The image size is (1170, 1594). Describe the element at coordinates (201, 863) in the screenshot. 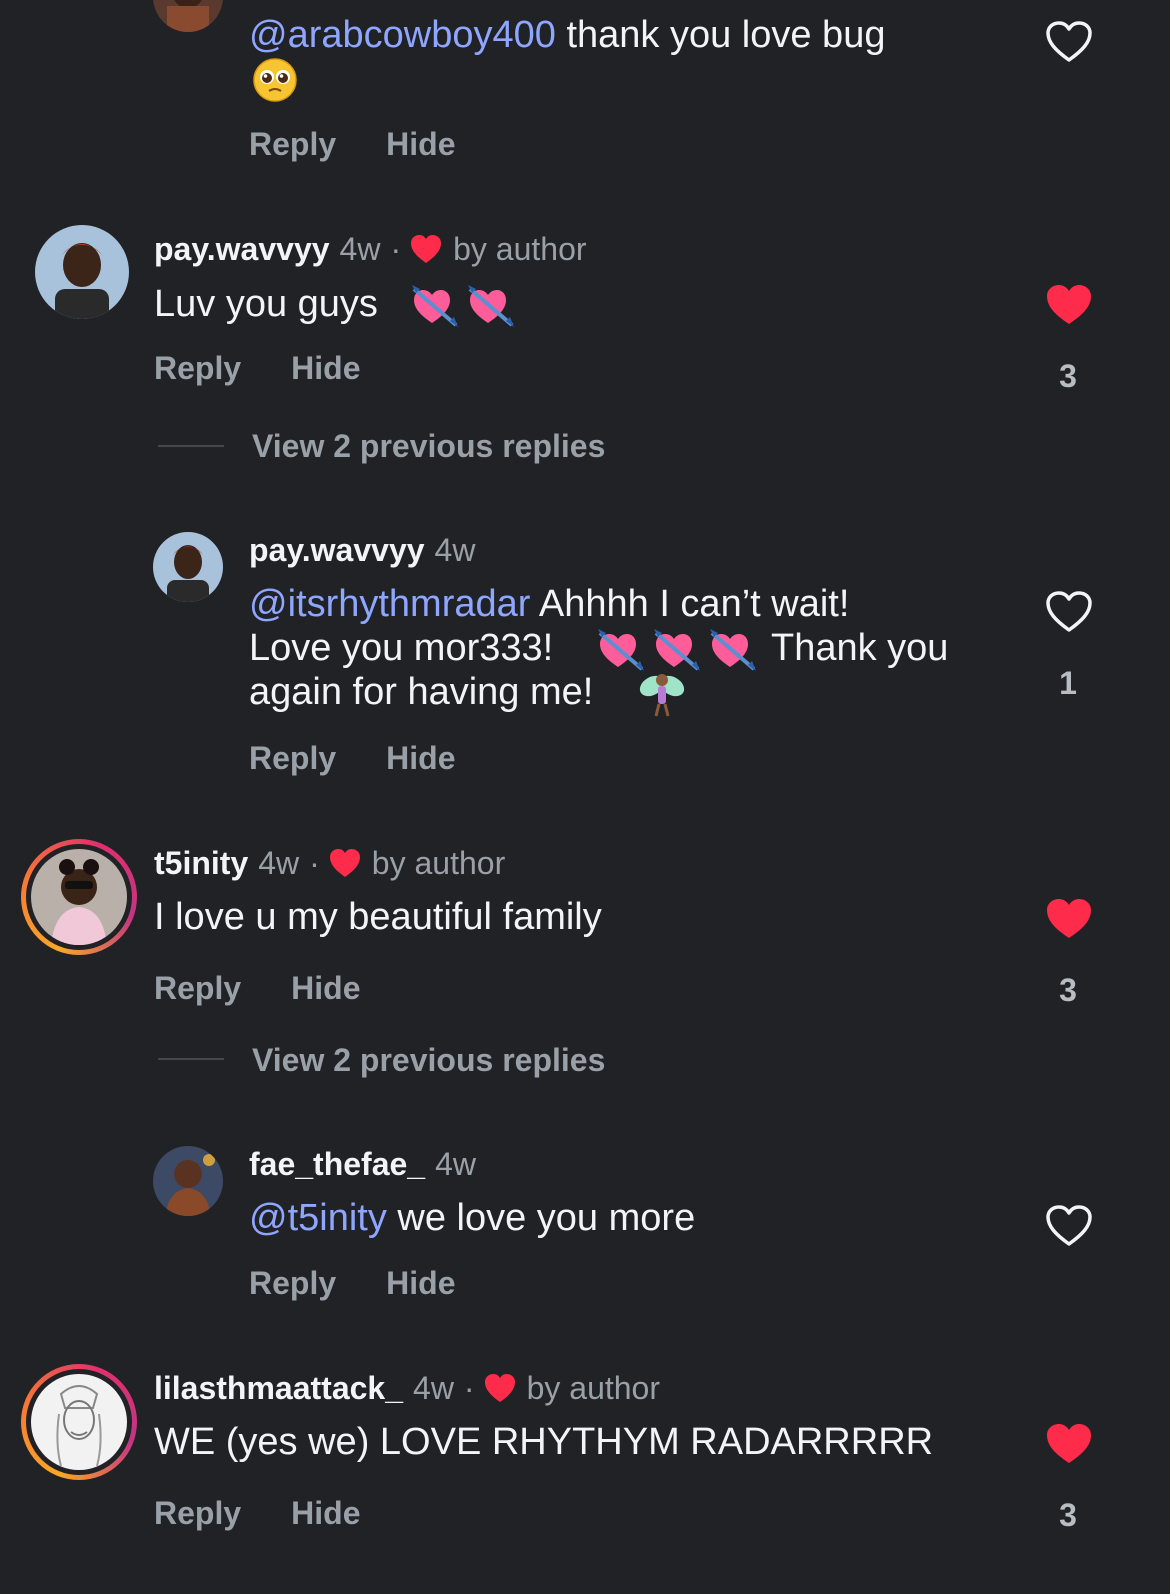

I see `username: t5inity` at that location.